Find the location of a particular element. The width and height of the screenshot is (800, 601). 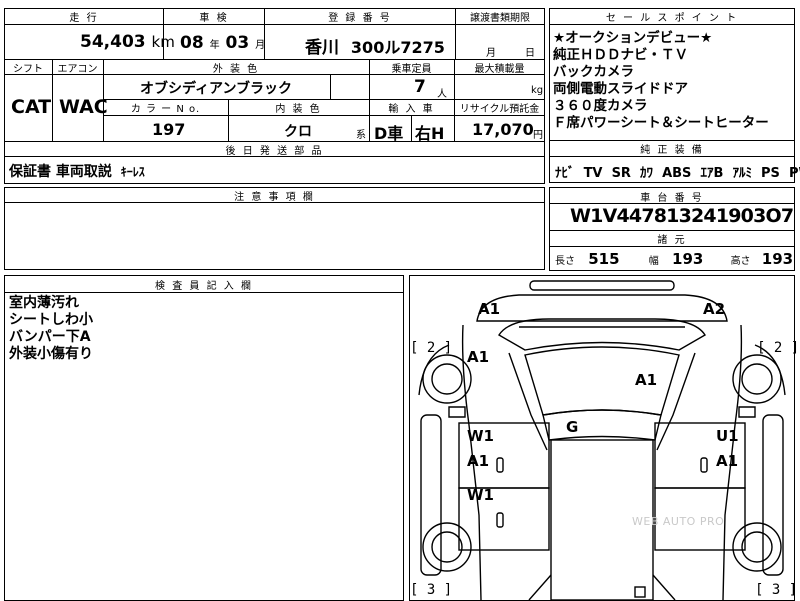

inspector-notes: 室内薄汚れ シートしわ小 バンパー下A 外装小傷有り is located at coordinates (51, 329).